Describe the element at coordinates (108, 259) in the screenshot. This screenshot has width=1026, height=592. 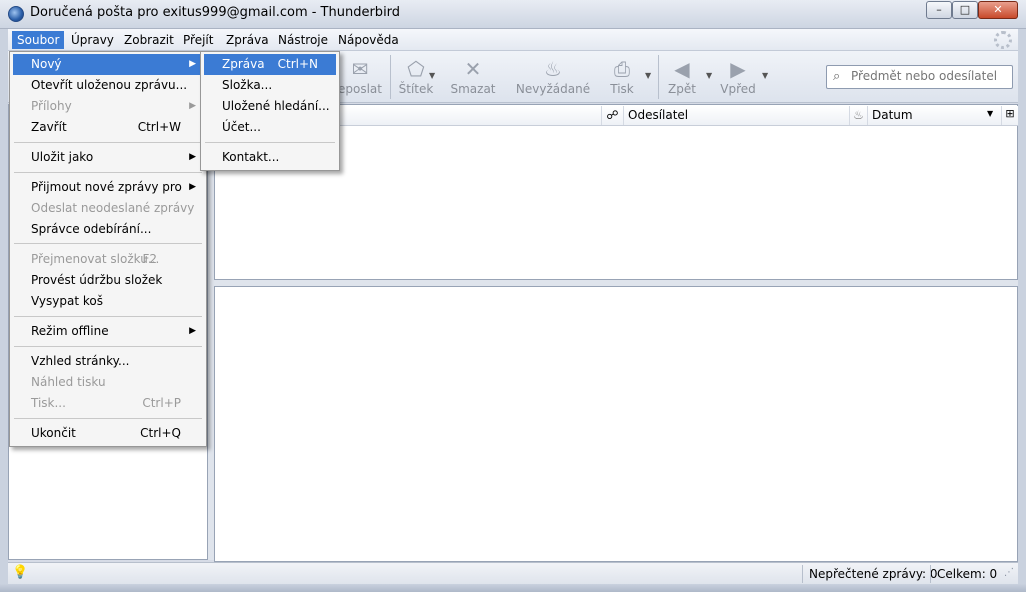
I see `file-menu-rename-folder: Přejmenovat složku... F2` at that location.